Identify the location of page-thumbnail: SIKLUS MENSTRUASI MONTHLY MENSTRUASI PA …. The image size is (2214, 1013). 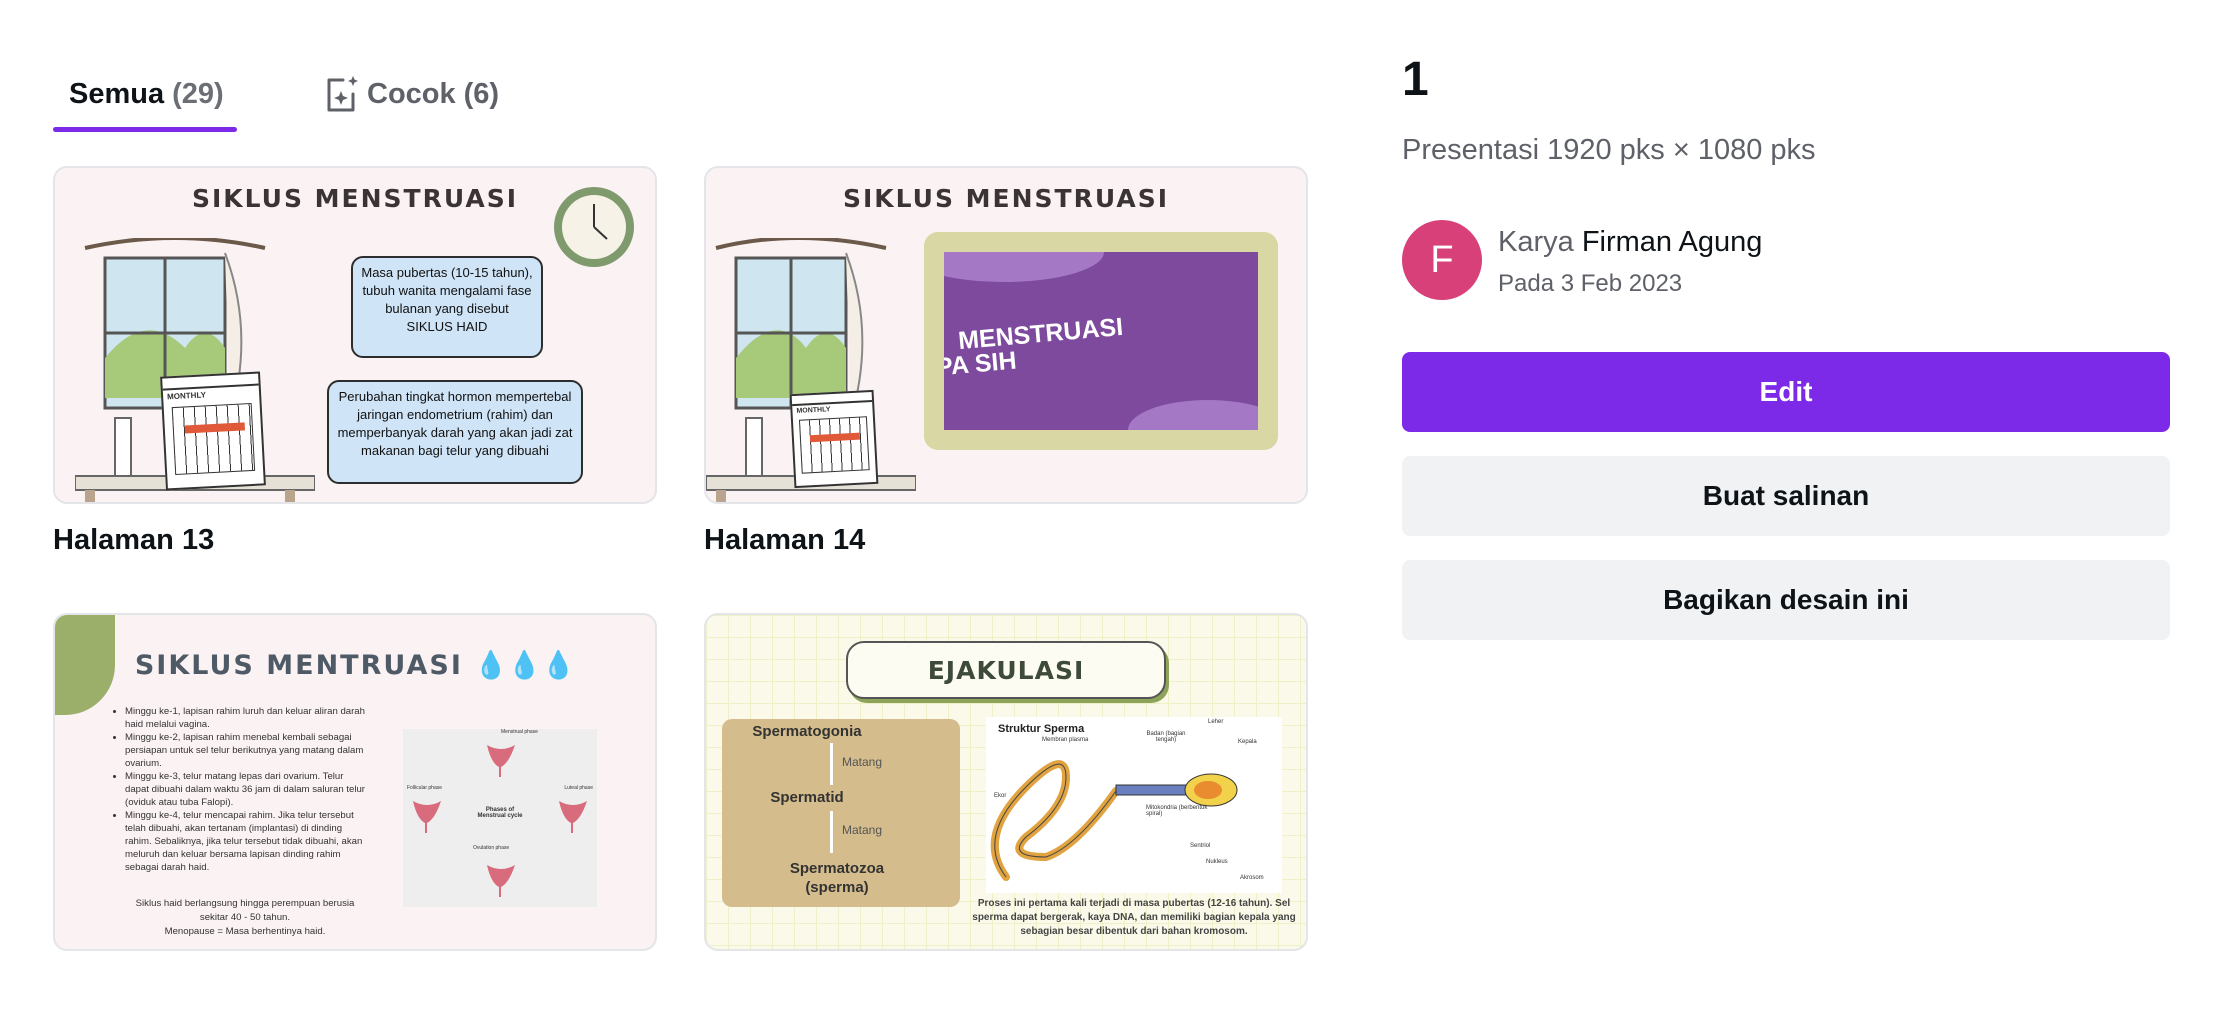
(1006, 335).